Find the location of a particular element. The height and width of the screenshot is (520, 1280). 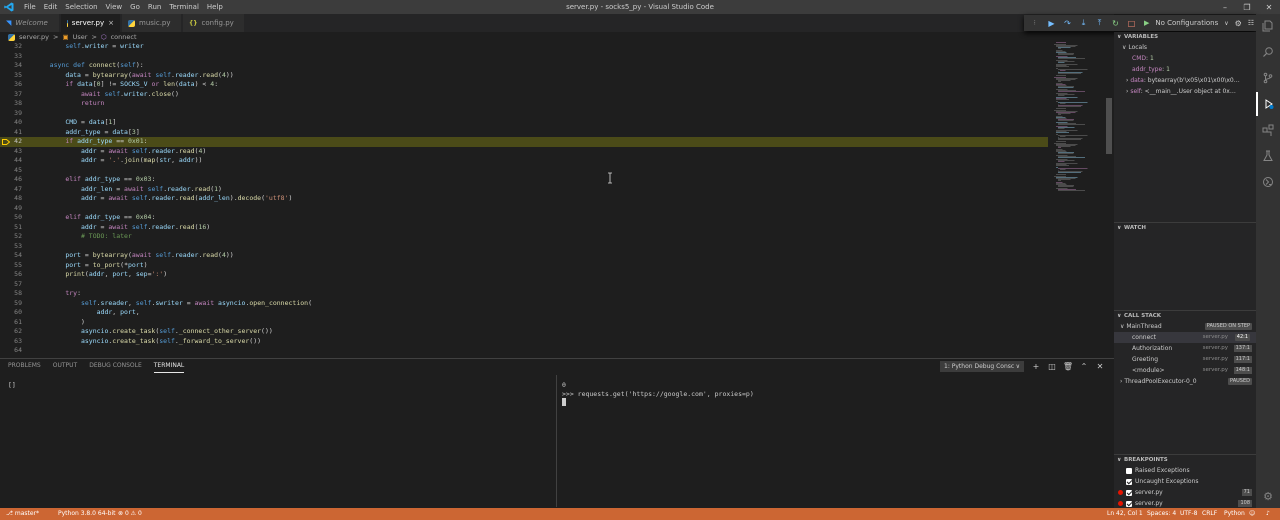

git-branch: ⎇ master* is located at coordinates (22, 514).